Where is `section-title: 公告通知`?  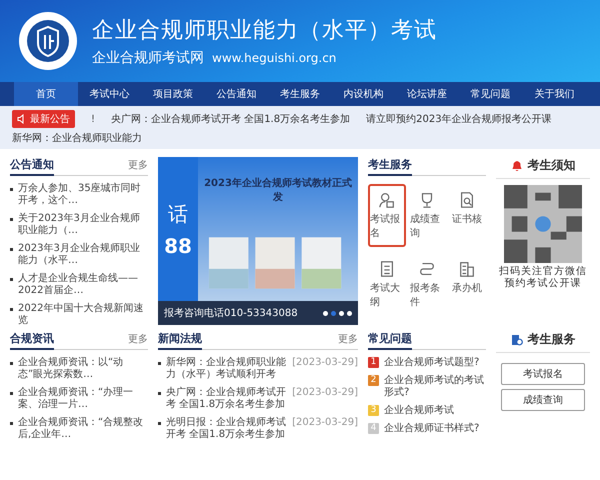 section-title: 公告通知 is located at coordinates (32, 166).